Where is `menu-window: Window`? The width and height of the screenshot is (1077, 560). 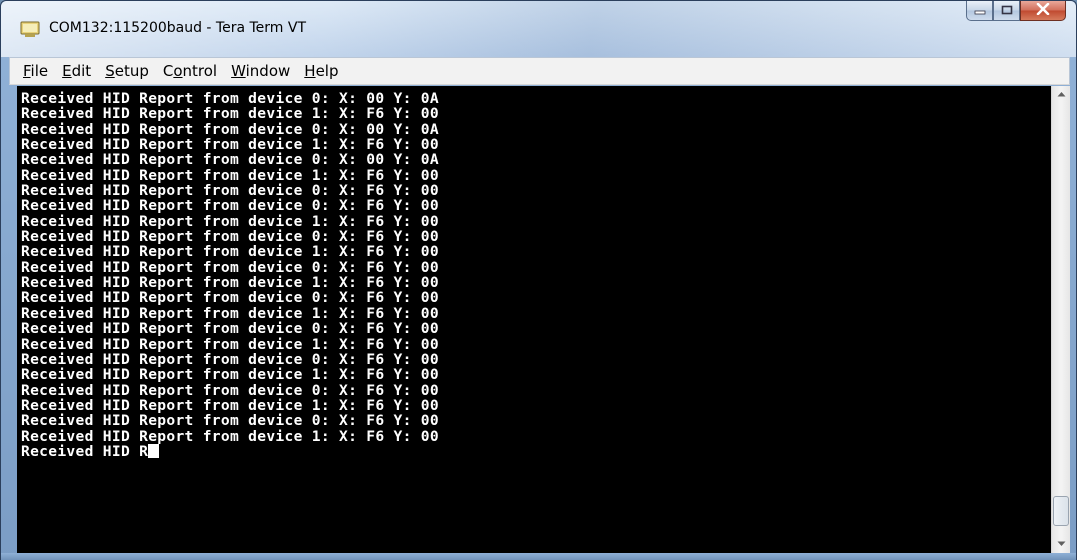
menu-window: Window is located at coordinates (260, 71).